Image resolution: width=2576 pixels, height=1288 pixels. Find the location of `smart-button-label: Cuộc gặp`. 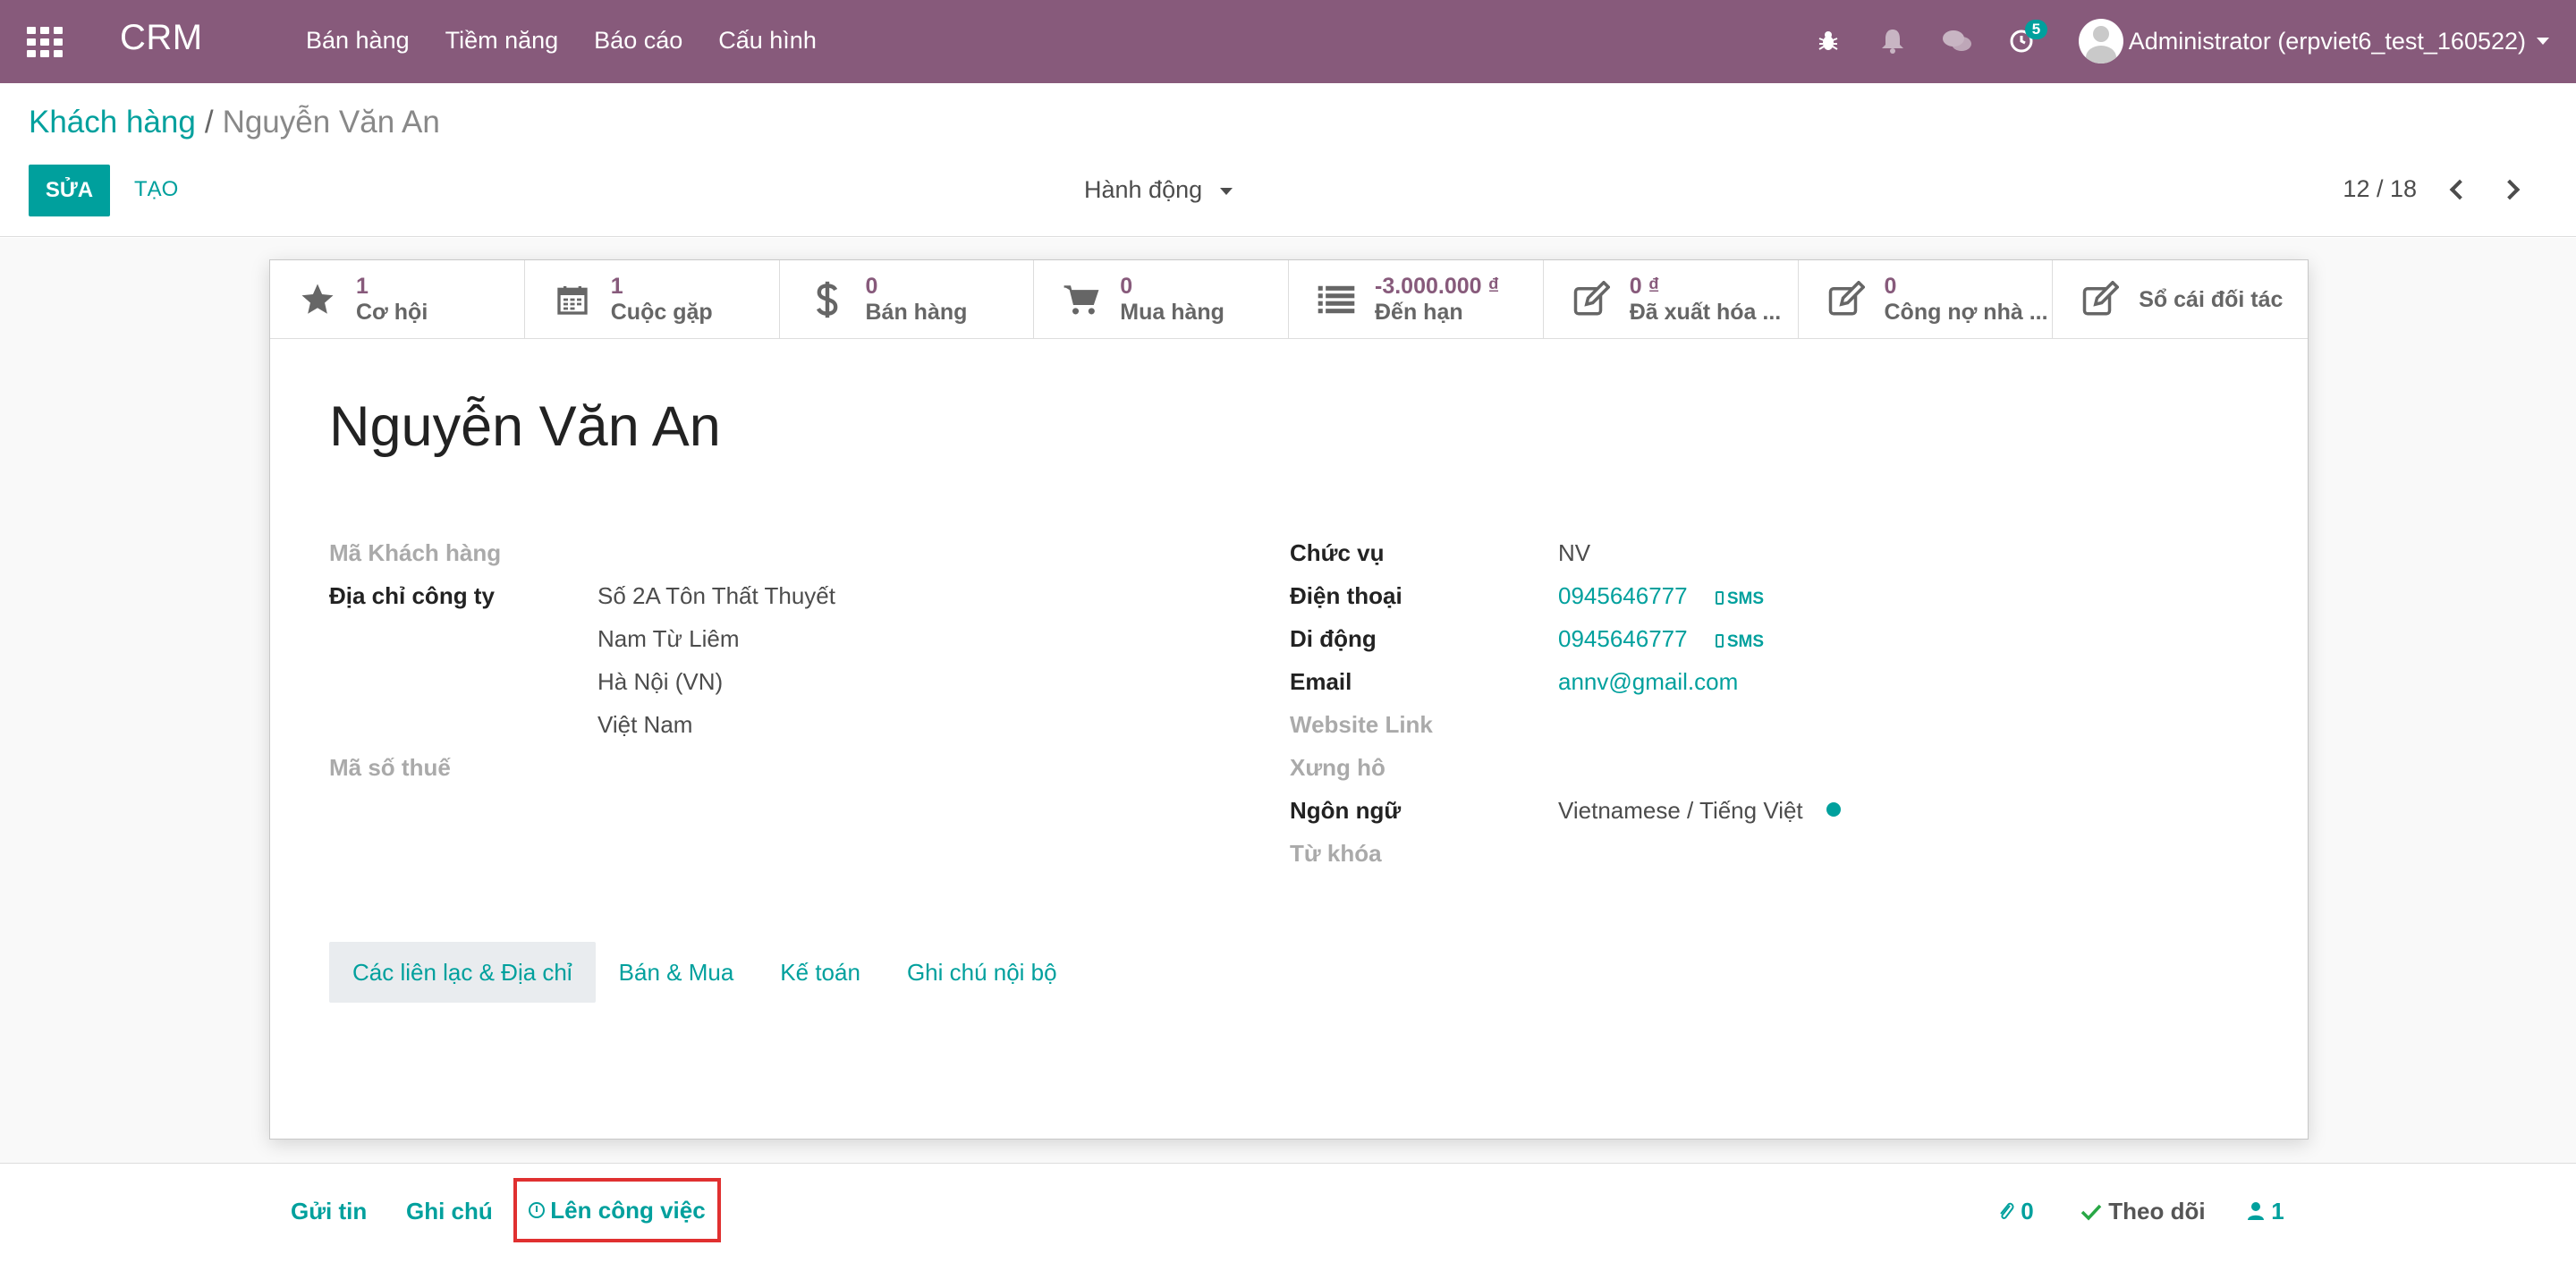

smart-button-label: Cuộc gặp is located at coordinates (661, 312).